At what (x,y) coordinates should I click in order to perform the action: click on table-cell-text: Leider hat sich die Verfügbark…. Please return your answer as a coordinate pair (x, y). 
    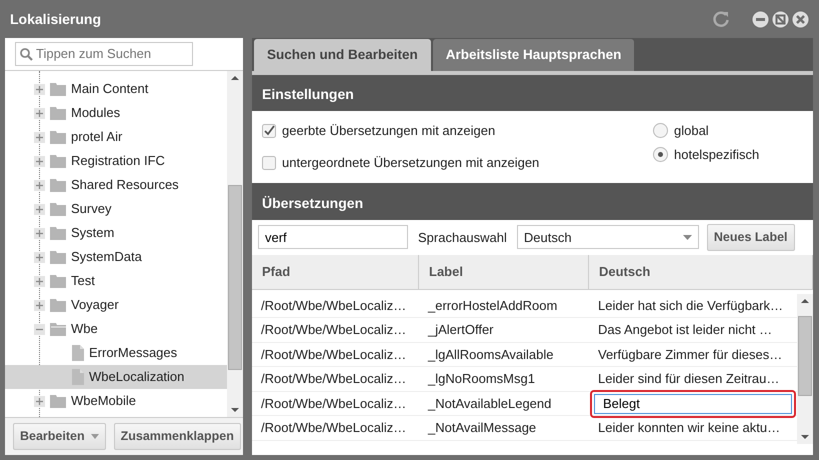
    Looking at the image, I should click on (690, 305).